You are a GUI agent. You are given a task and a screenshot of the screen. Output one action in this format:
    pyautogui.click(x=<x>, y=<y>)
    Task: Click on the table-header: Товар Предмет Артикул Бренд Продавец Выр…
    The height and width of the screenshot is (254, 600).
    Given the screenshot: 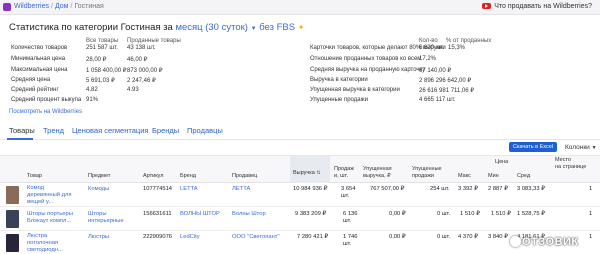 What is the action you would take?
    pyautogui.click(x=300, y=169)
    